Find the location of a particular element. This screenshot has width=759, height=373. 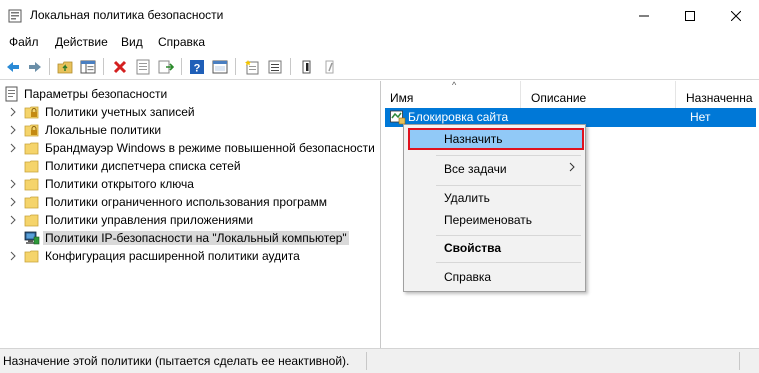

maximize-icon is located at coordinates (690, 15).